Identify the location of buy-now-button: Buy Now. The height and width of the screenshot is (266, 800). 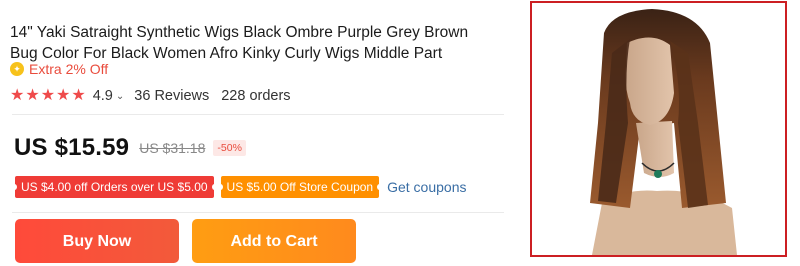
(97, 241).